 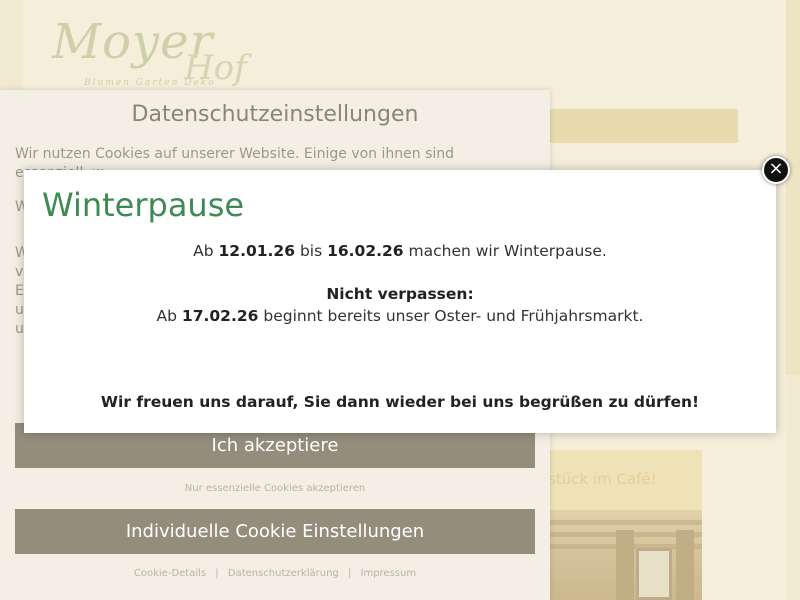 I want to click on closure-end-date: 16.02.26, so click(x=365, y=251).